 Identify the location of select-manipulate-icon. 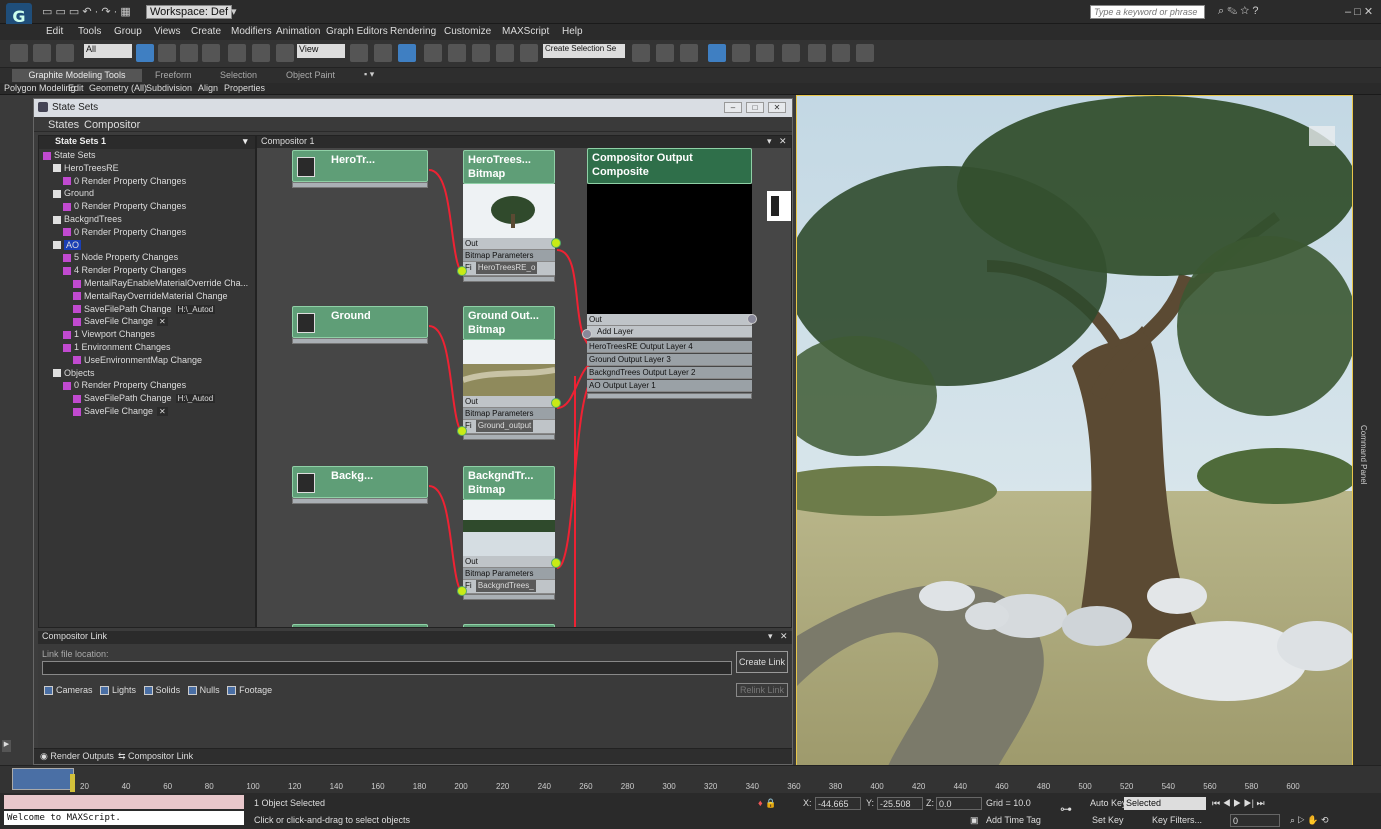
(383, 53).